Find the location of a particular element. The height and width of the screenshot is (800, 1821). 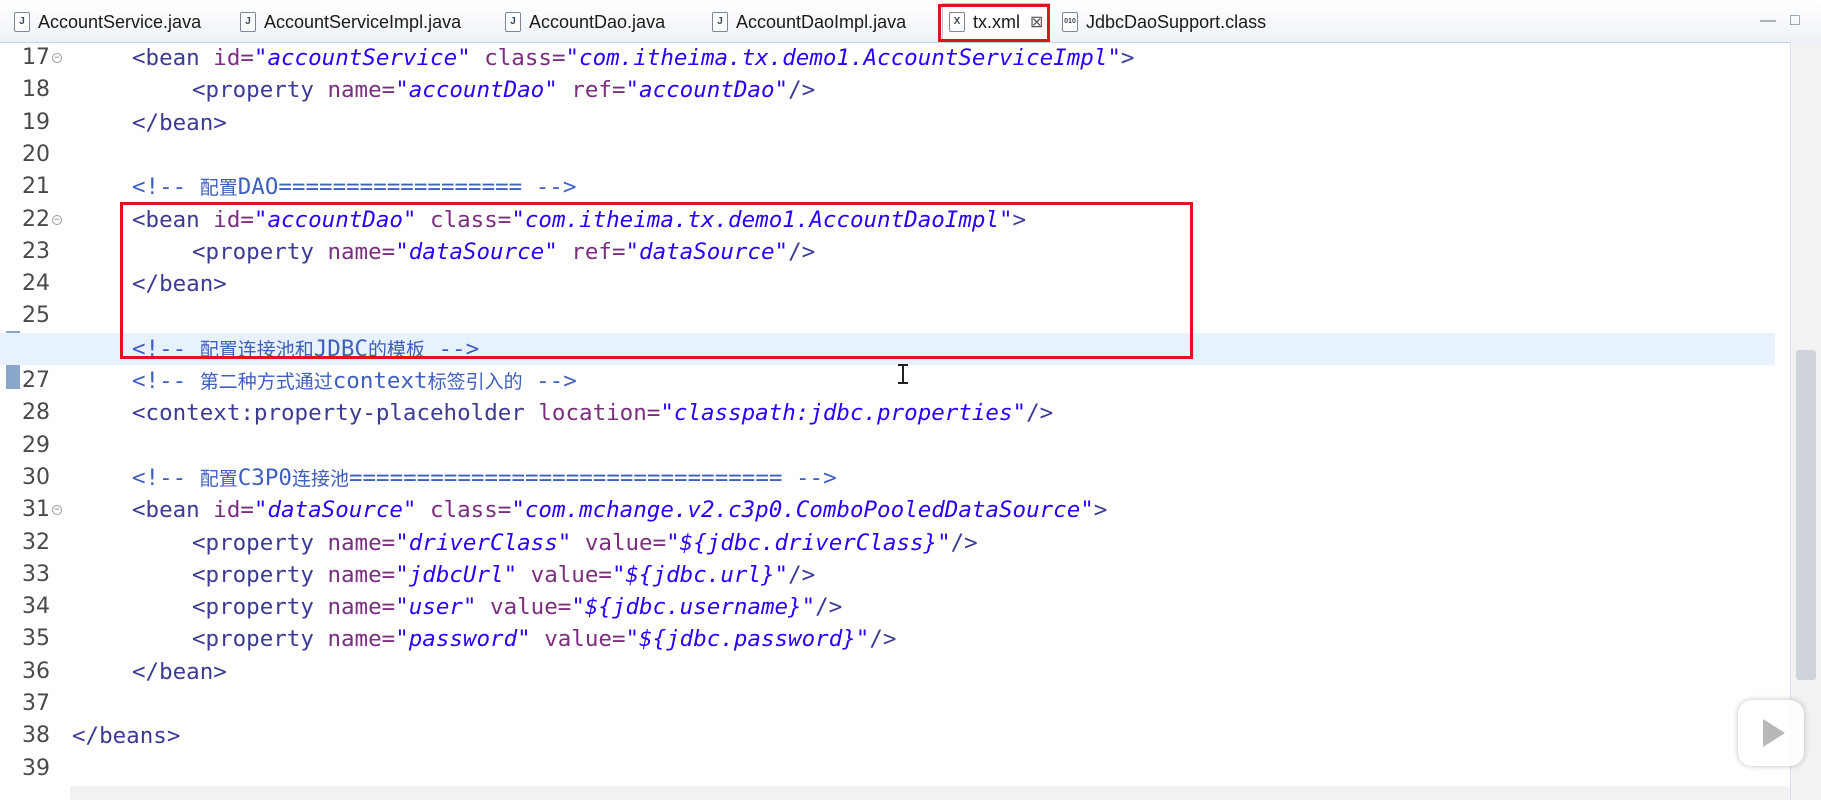

tab-accountdao-java: J AccountDao.java is located at coordinates (585, 22).